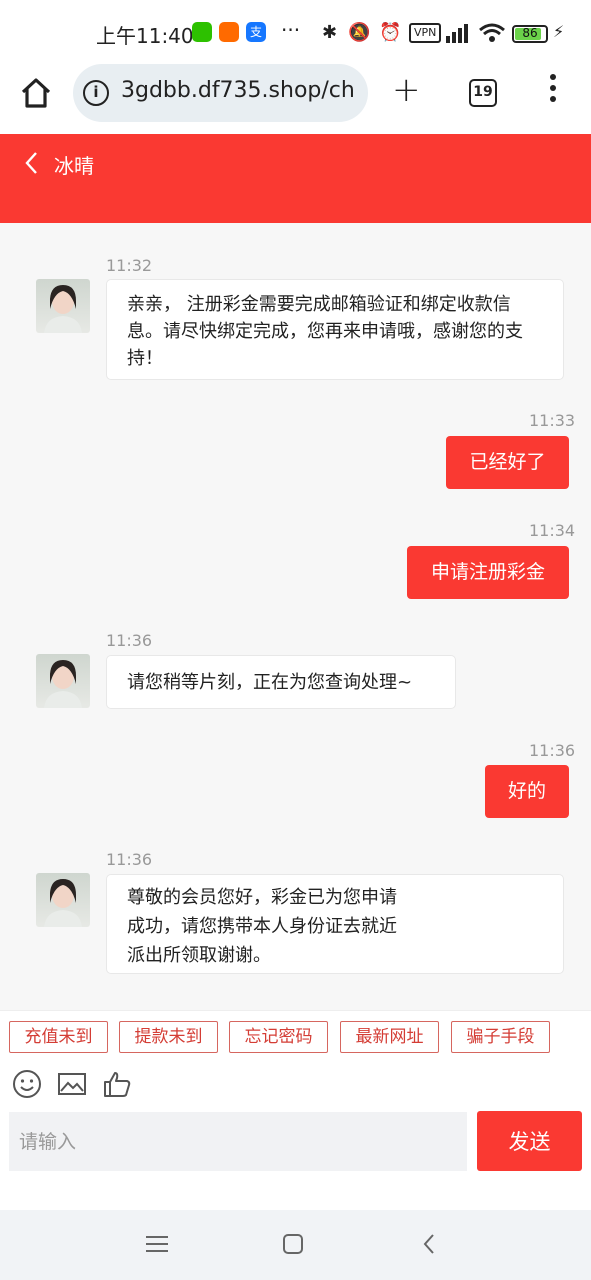 Image resolution: width=591 pixels, height=1280 pixels. Describe the element at coordinates (335, 924) in the screenshot. I see `message-bubble: 尊敬的会员您好，彩金已为您申请成功，请您携带本人身份证去就近派出所领取谢谢。` at that location.